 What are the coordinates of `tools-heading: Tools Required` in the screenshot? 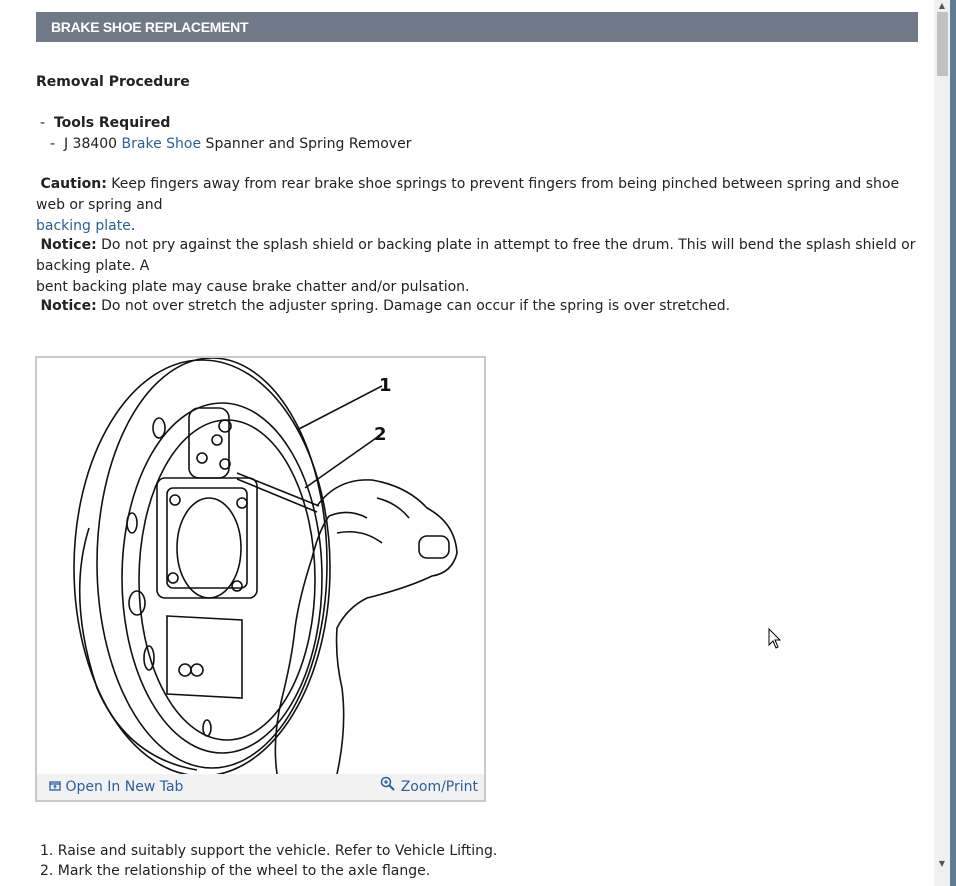 It's located at (112, 123).